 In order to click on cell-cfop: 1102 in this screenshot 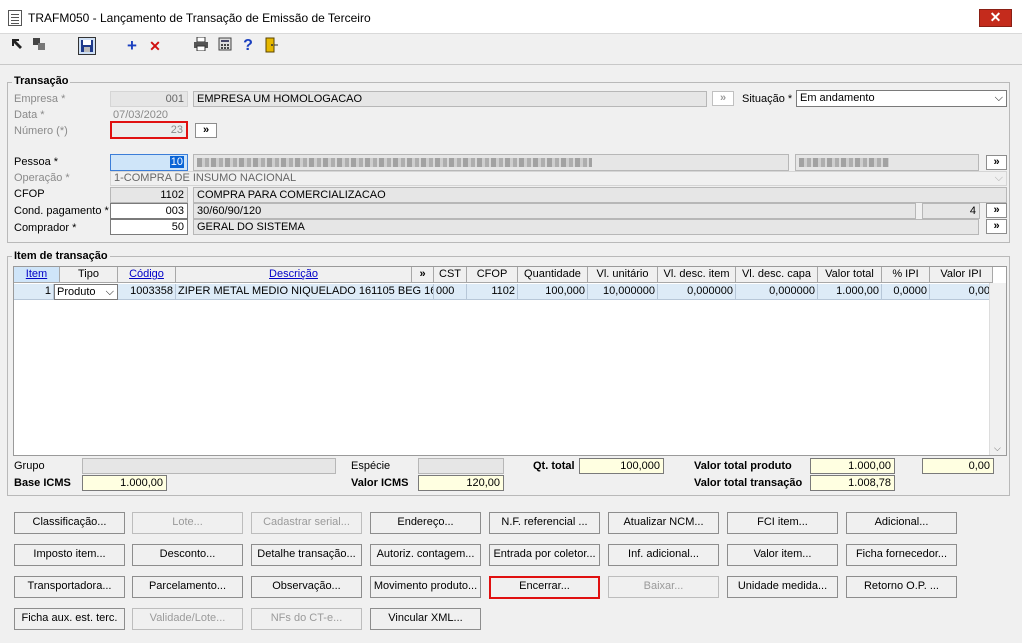, I will do `click(492, 292)`.